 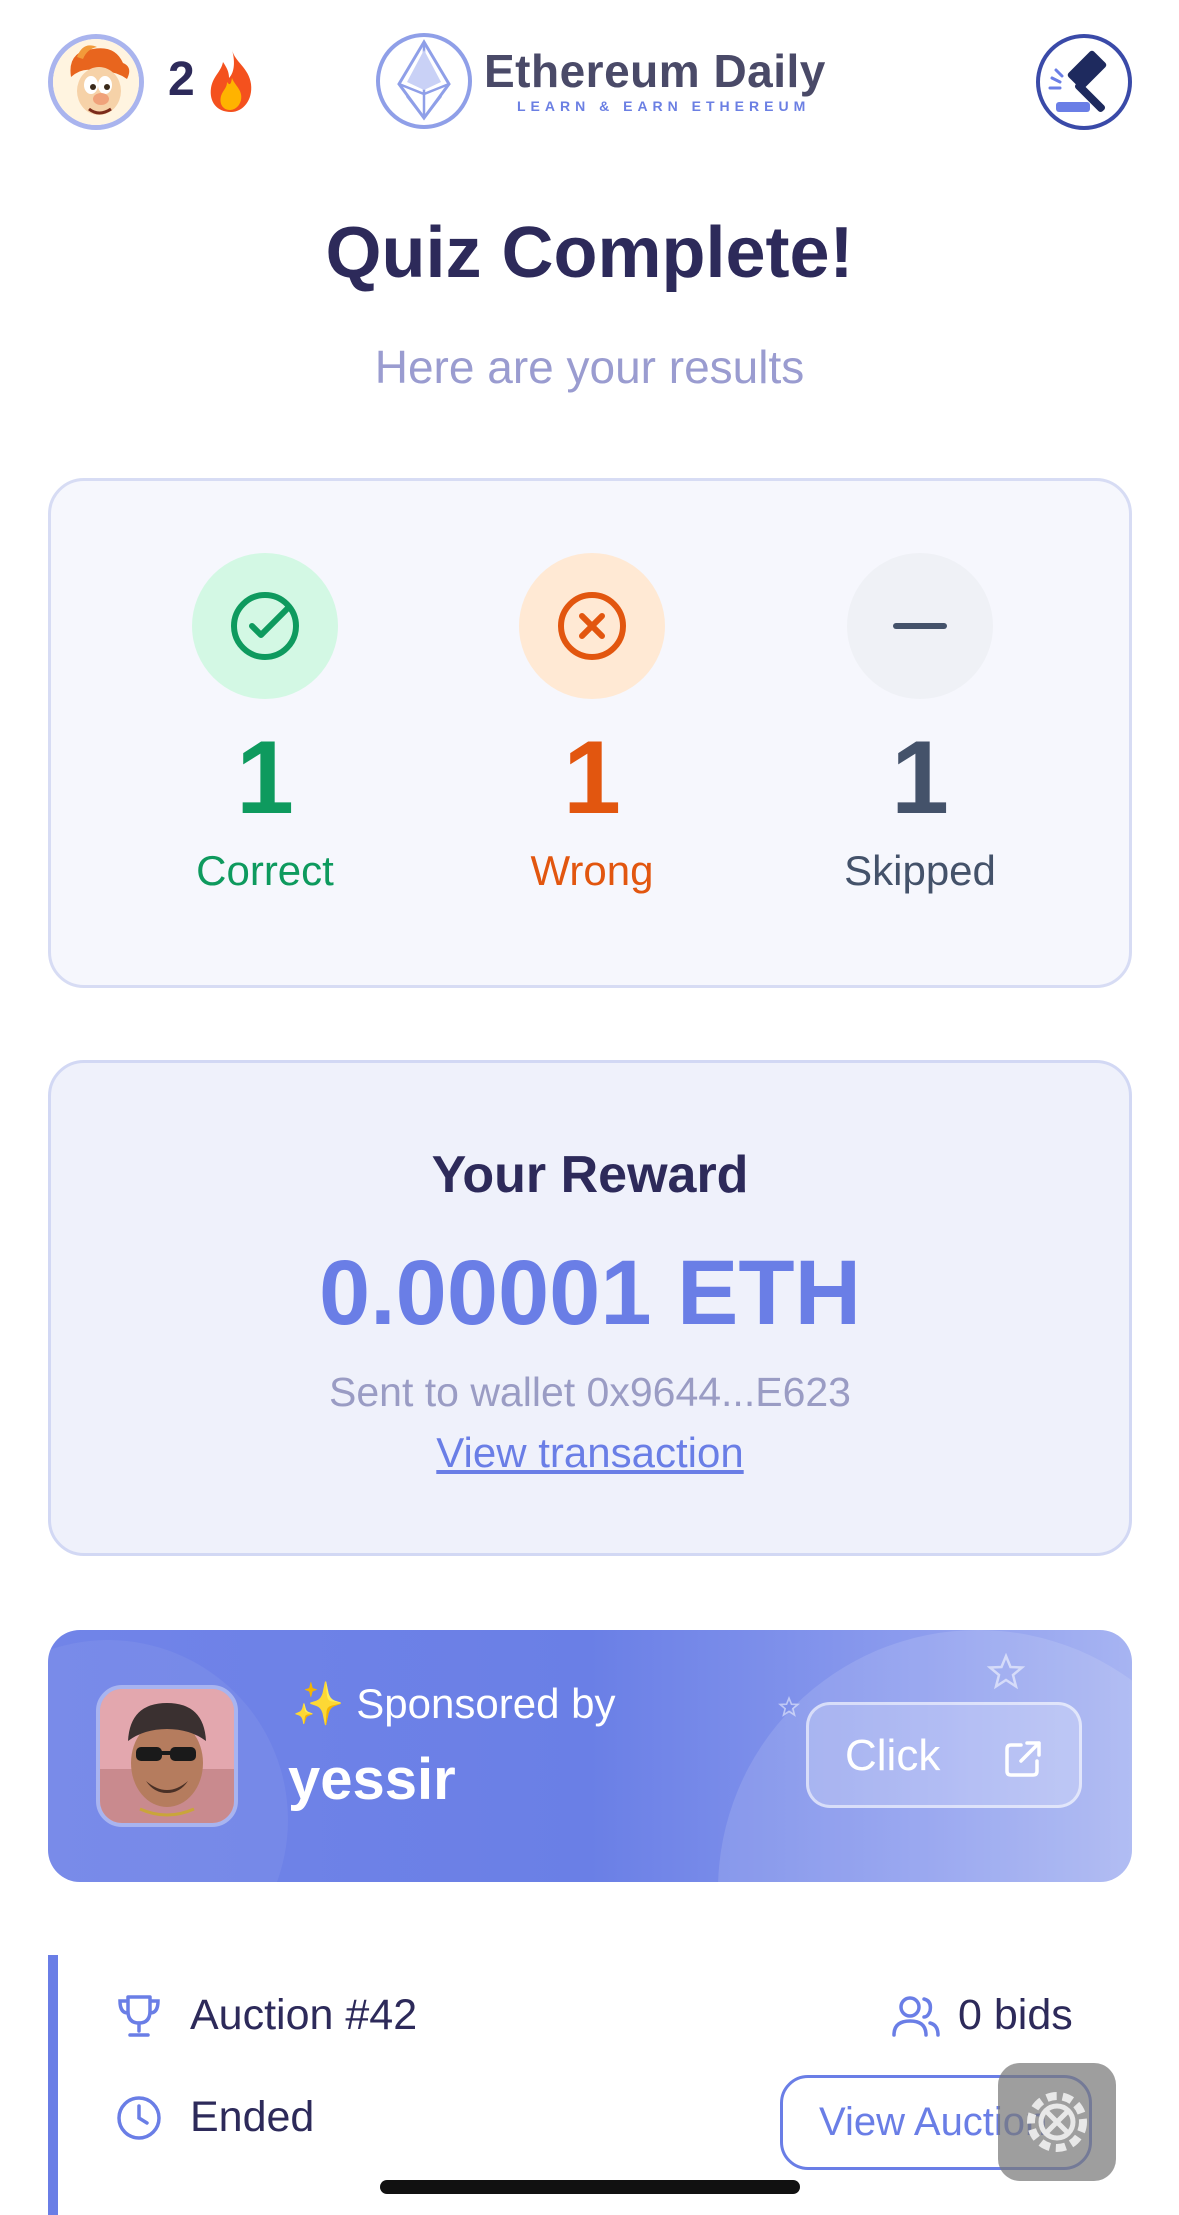 I want to click on page-subtitle: Here are your results, so click(x=589, y=367).